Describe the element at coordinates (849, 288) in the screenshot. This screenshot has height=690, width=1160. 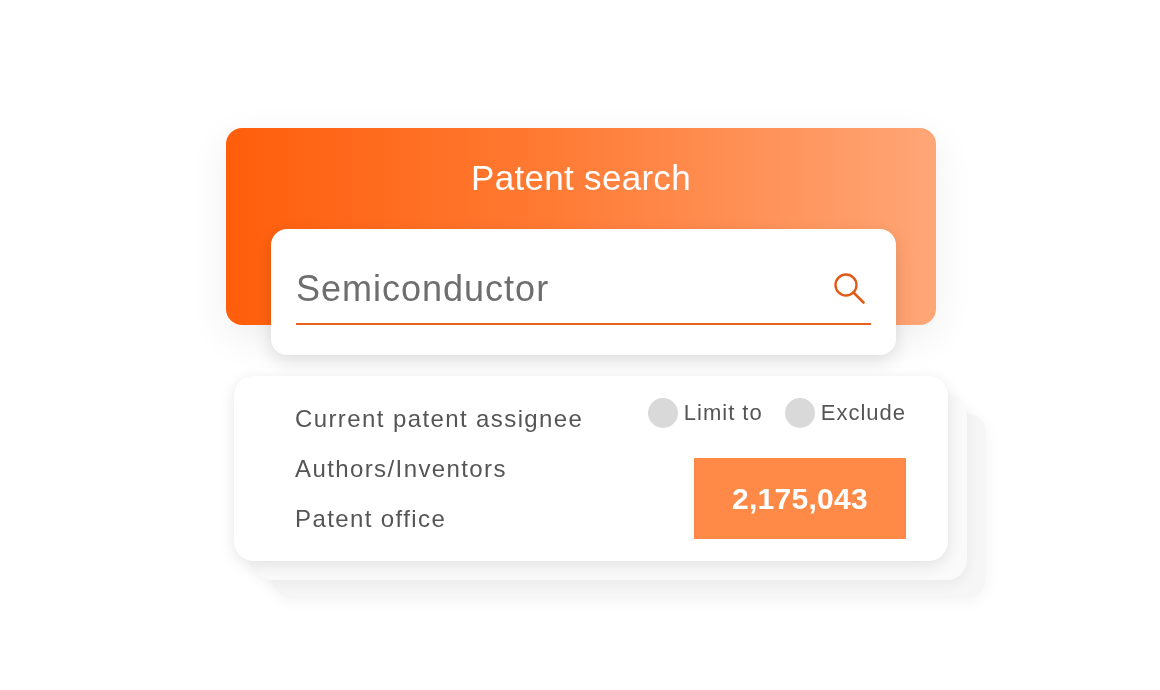
I see `search-icon` at that location.